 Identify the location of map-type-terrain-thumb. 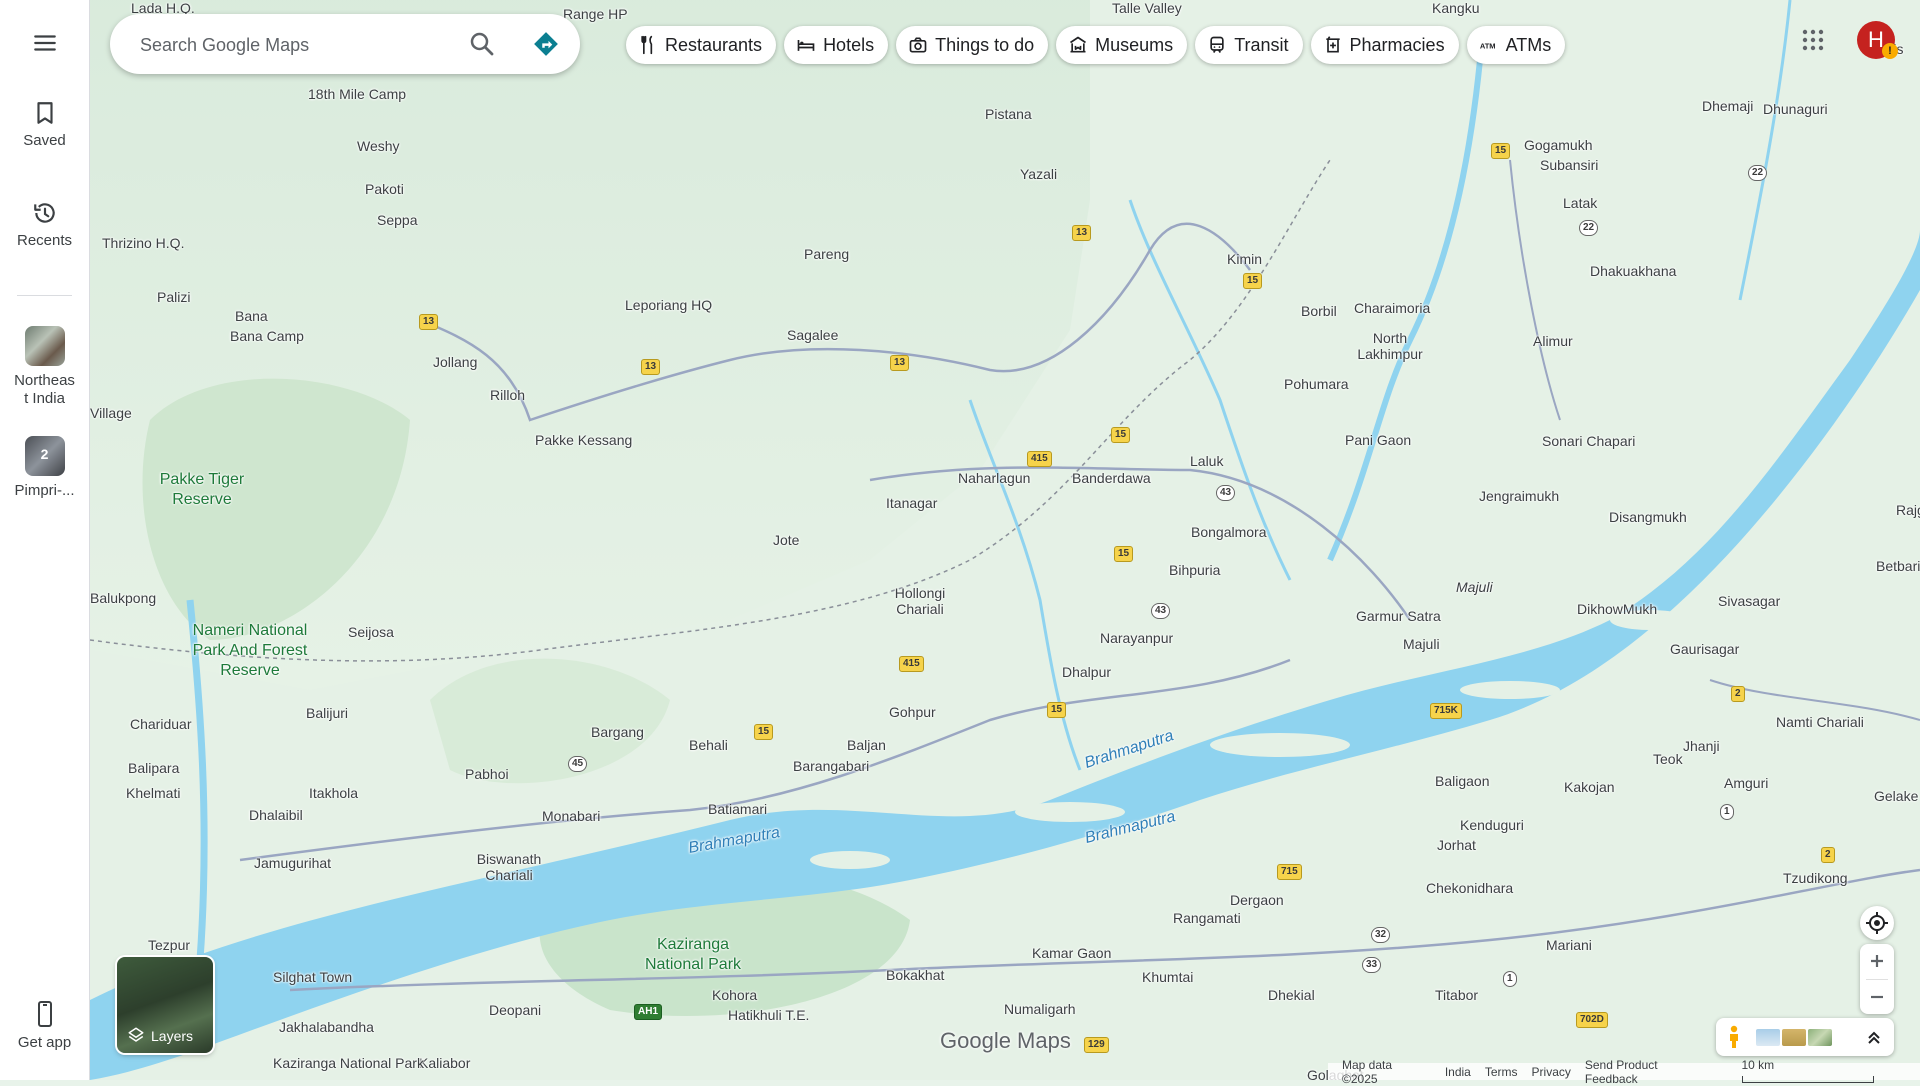
(1794, 1037).